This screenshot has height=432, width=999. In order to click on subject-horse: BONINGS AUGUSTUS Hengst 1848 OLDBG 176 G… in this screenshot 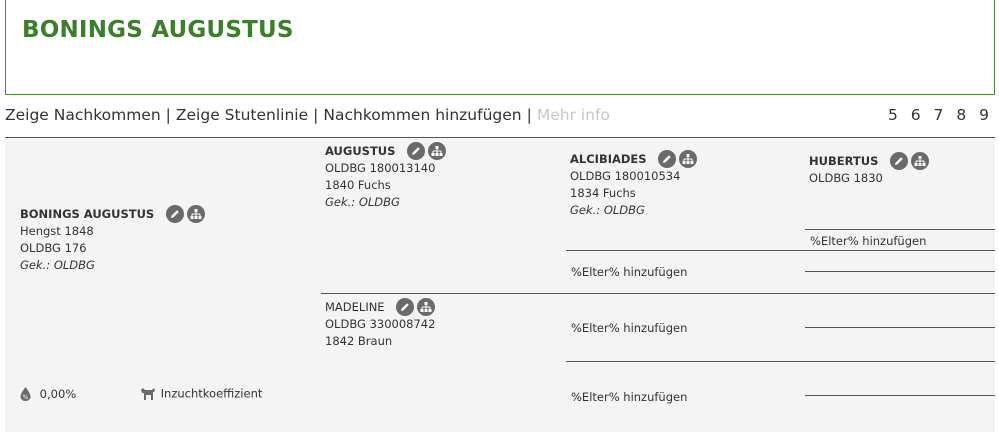, I will do `click(114, 239)`.